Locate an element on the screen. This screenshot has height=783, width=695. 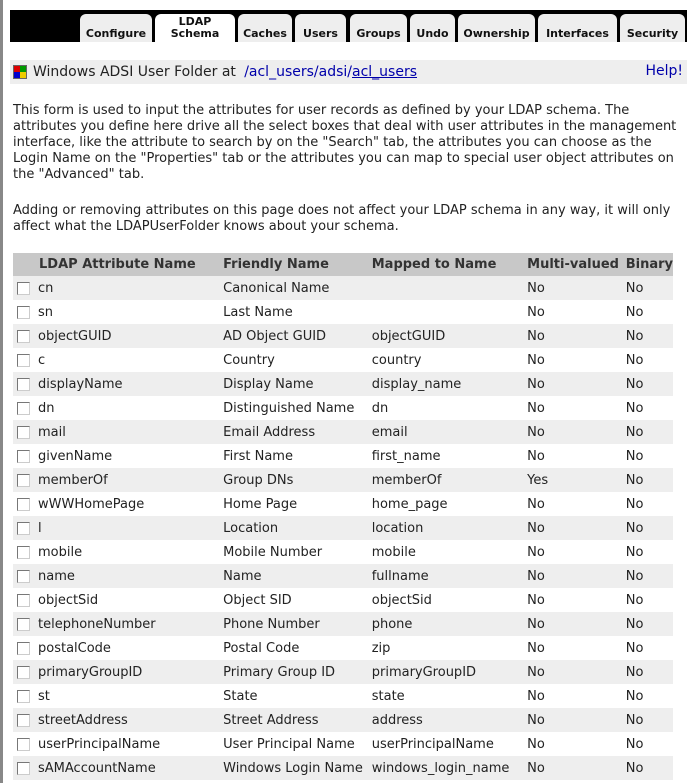
path-link-acl-users: acl_users is located at coordinates (384, 72).